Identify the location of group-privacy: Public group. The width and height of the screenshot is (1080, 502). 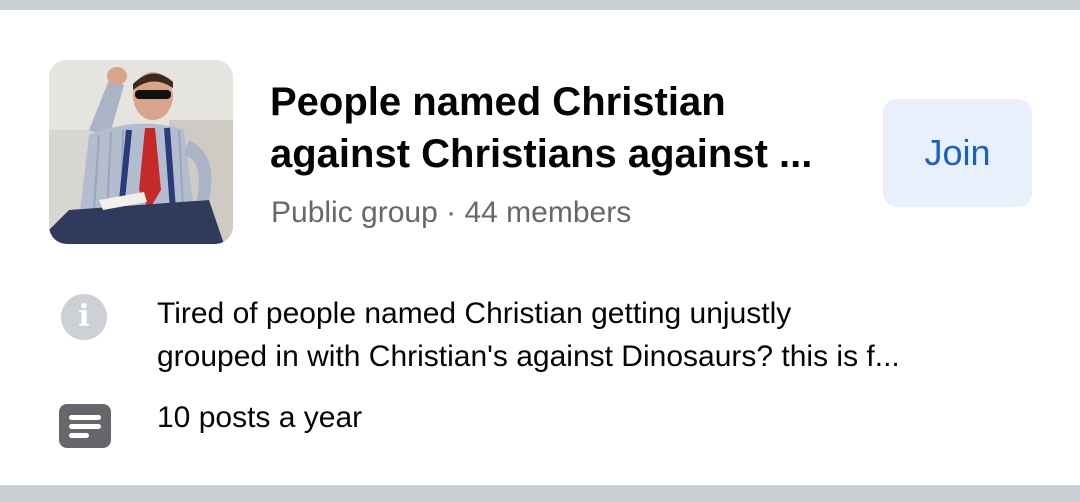
(354, 212).